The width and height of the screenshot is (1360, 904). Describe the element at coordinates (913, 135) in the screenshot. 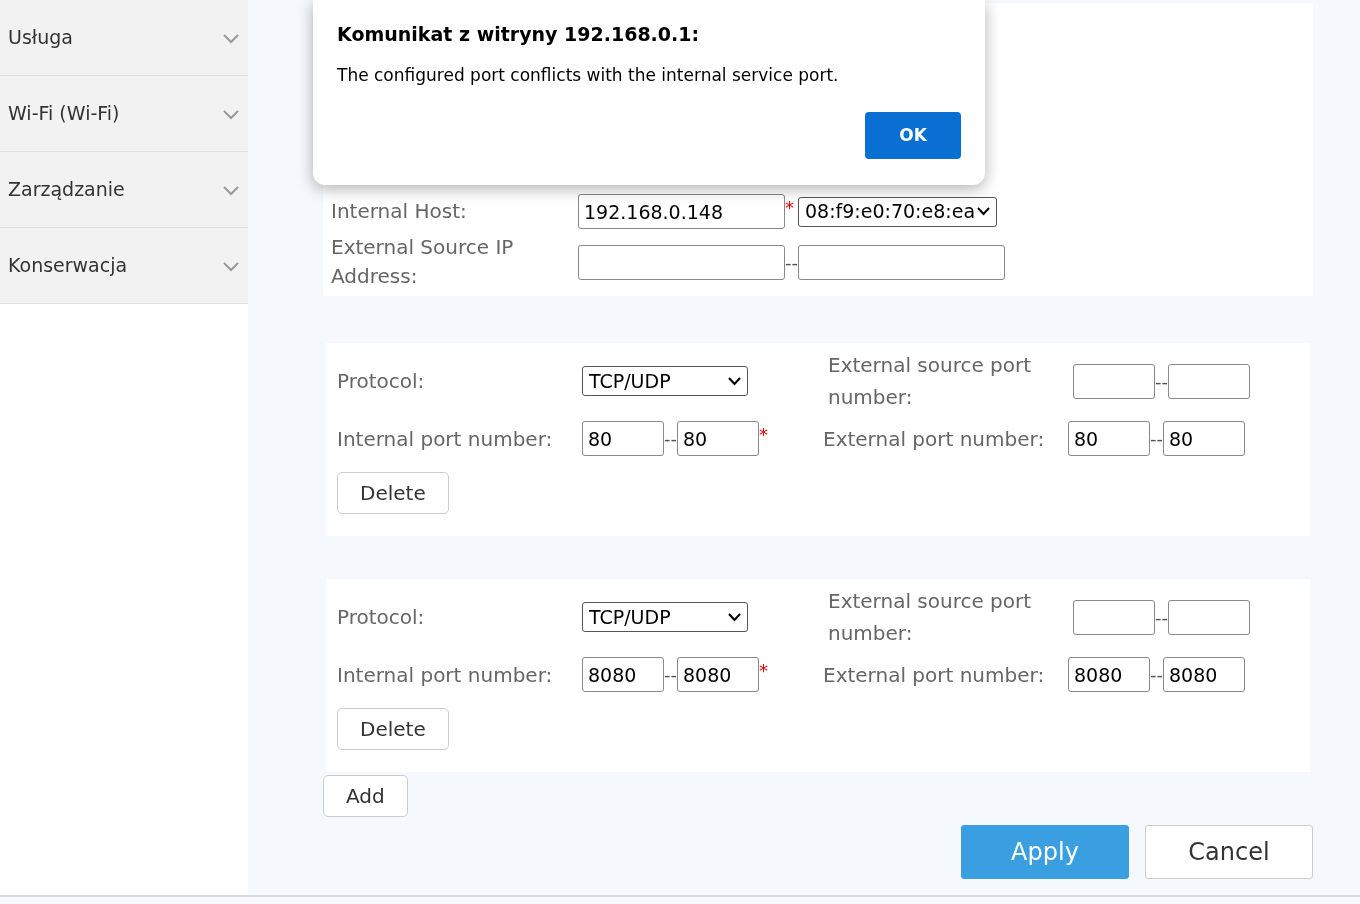

I see `ok-button: OK` at that location.